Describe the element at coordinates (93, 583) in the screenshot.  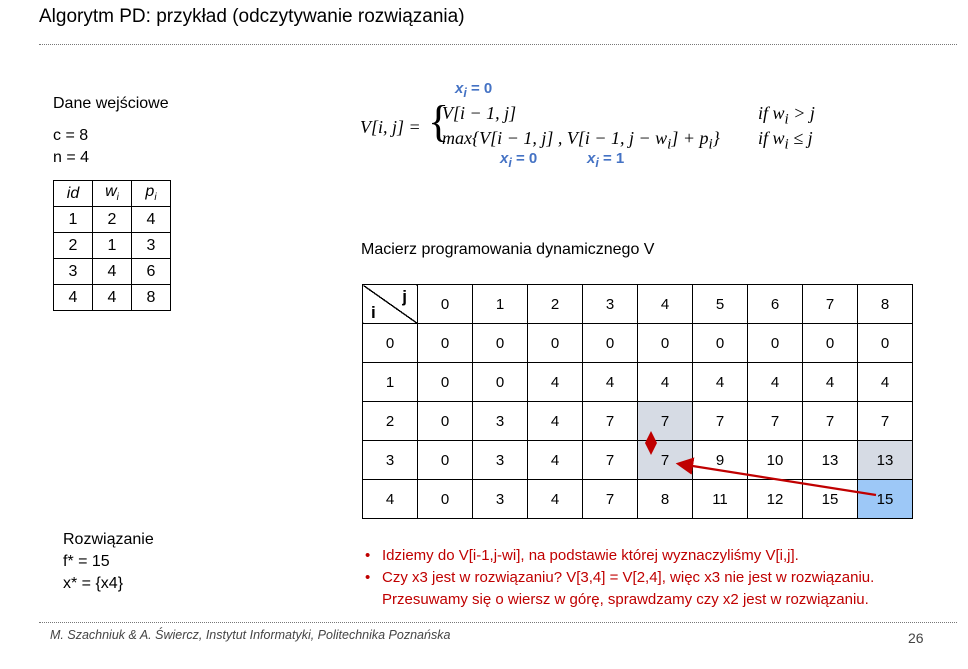
I see `solution-x: x* = {x4}` at that location.